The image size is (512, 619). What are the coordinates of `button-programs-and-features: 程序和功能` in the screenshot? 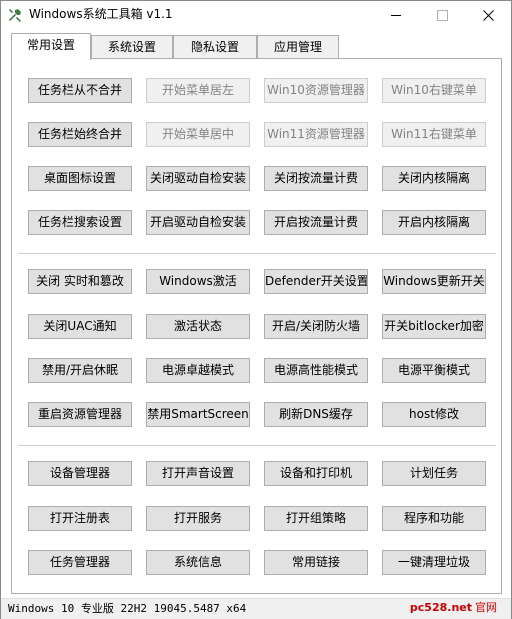 It's located at (434, 518).